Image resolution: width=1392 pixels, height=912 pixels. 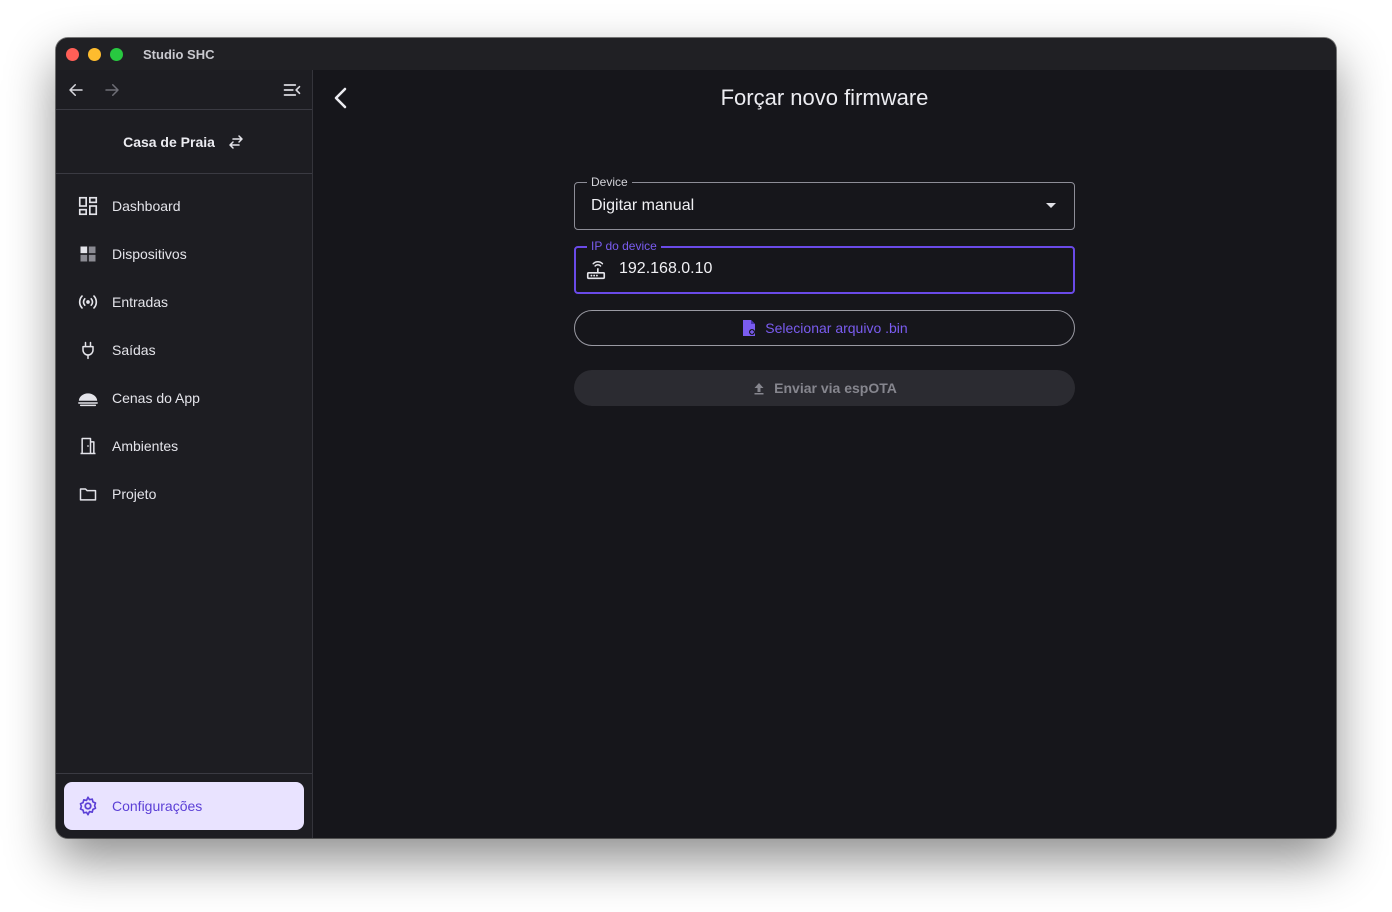 What do you see at coordinates (609, 182) in the screenshot?
I see `device-label: Device` at bounding box center [609, 182].